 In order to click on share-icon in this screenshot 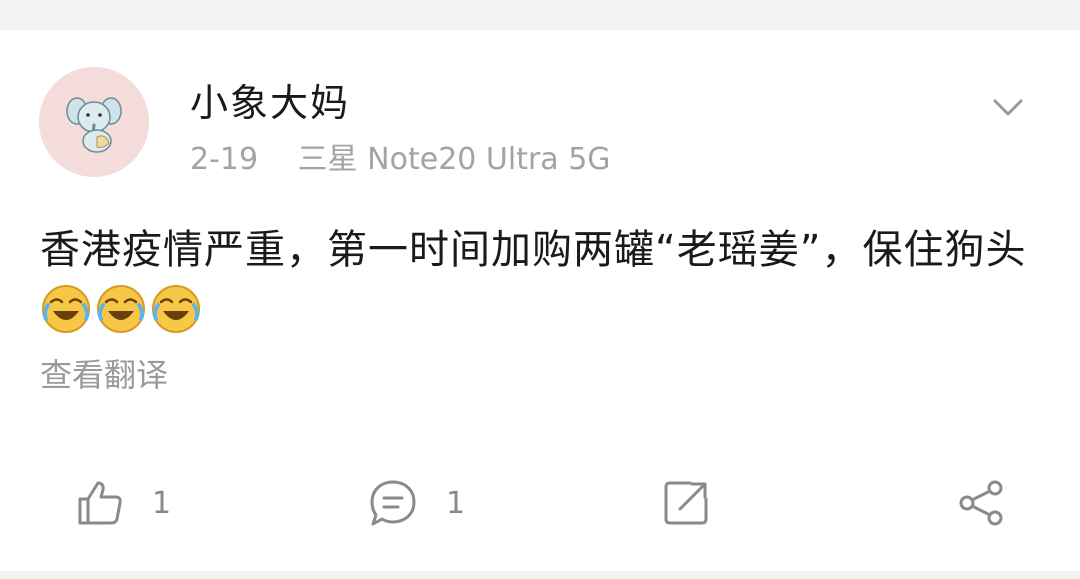, I will do `click(981, 503)`.